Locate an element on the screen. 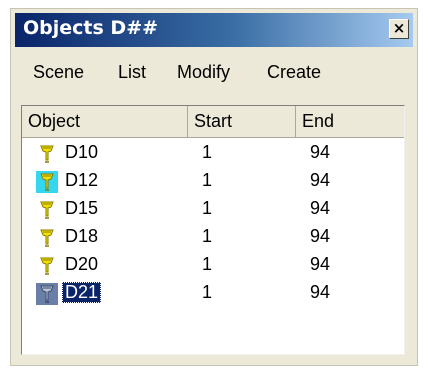 This screenshot has width=428, height=374. close-button: × is located at coordinates (399, 29).